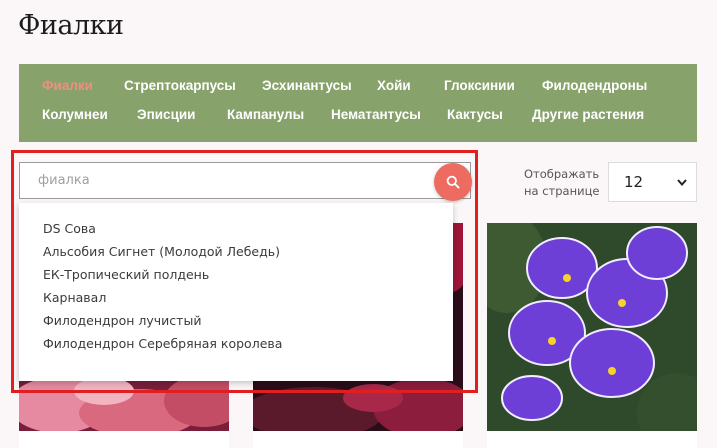 Image resolution: width=717 pixels, height=448 pixels. What do you see at coordinates (74, 297) in the screenshot?
I see `suggestion-item: Карнавал` at bounding box center [74, 297].